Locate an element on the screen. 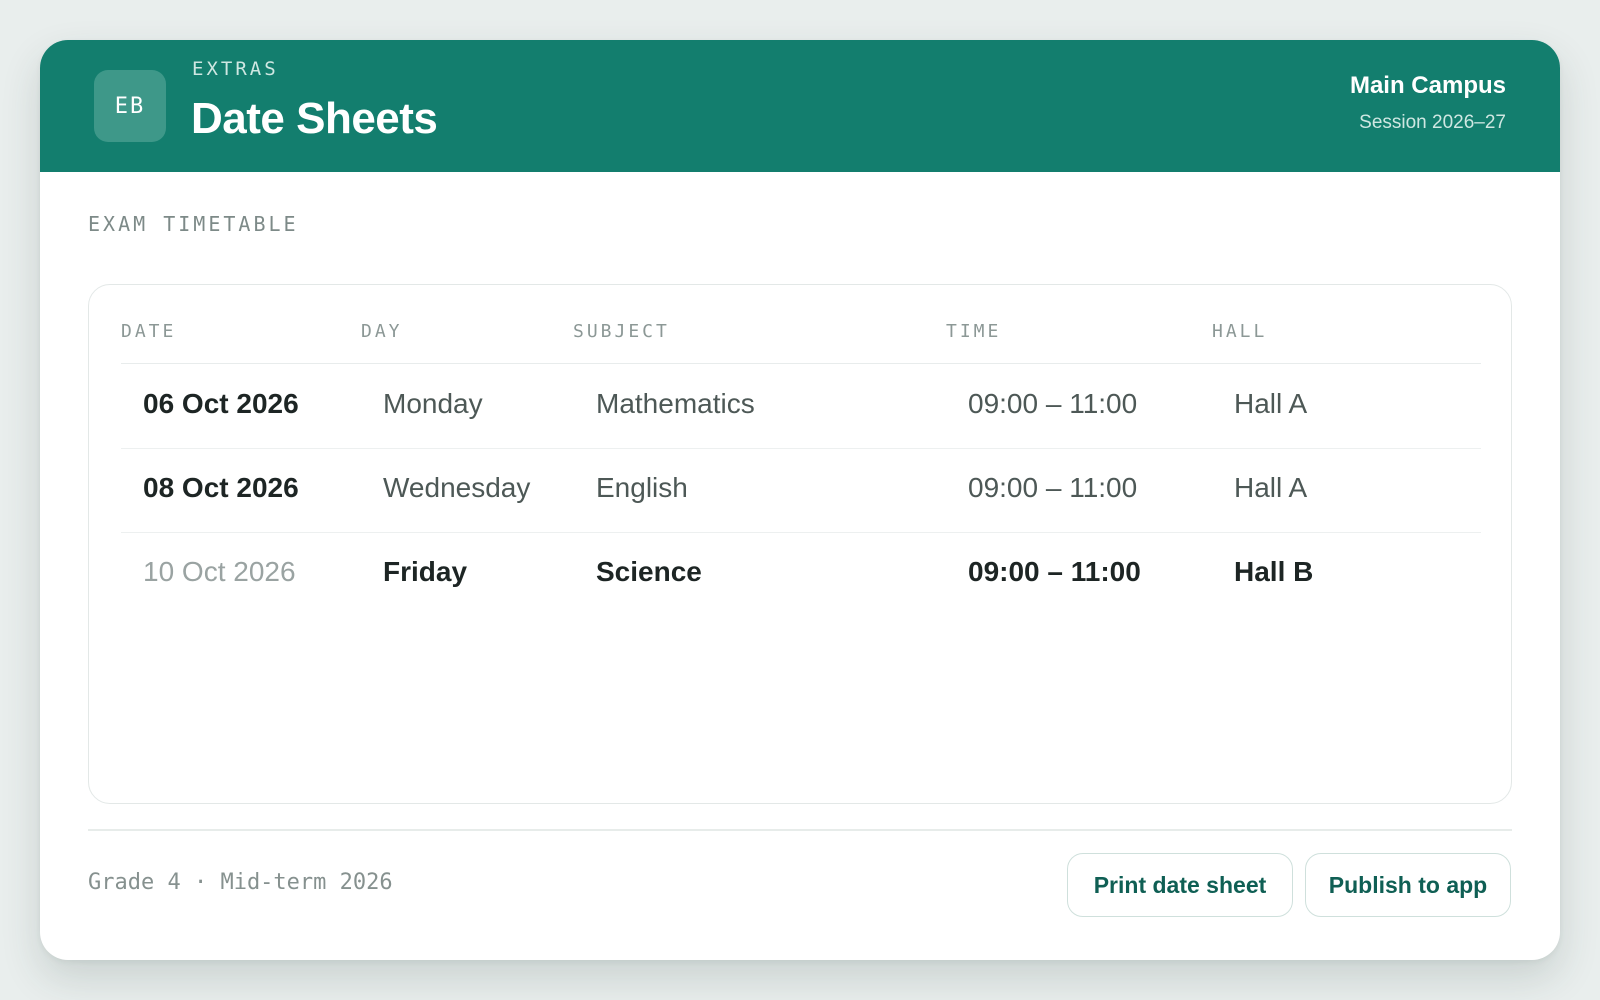 Image resolution: width=1600 pixels, height=1000 pixels. exam-timetable-label: EXAM TIMETABLE is located at coordinates (193, 224).